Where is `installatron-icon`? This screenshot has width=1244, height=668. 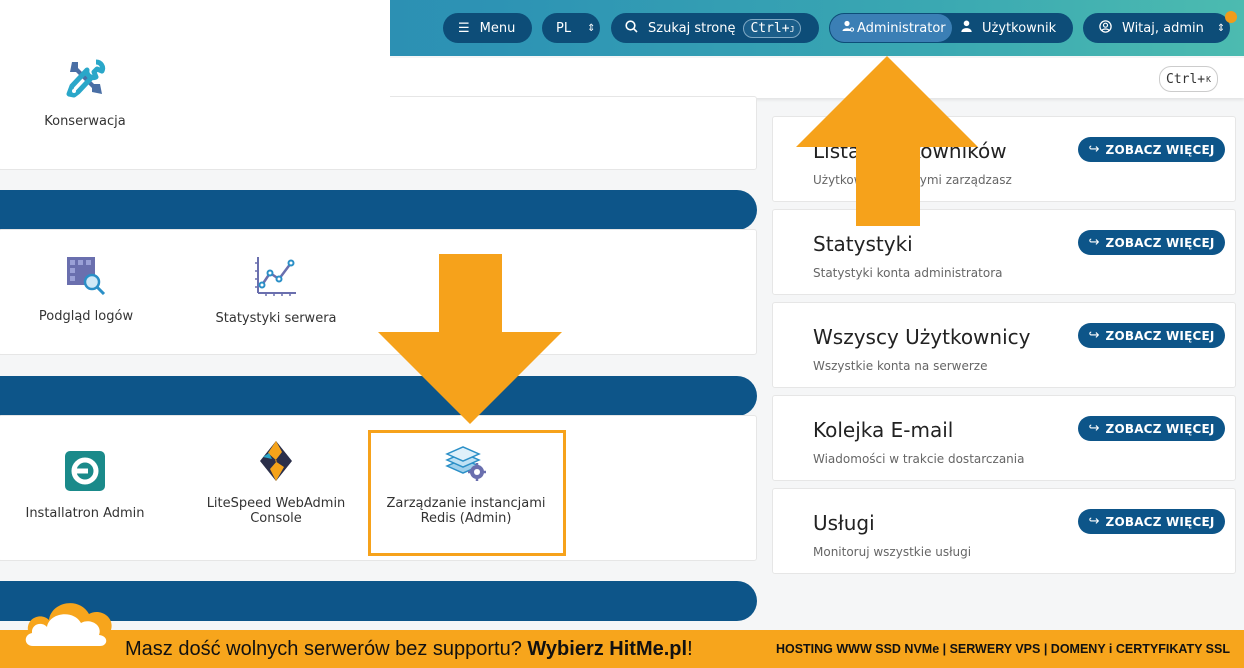 installatron-icon is located at coordinates (87, 473).